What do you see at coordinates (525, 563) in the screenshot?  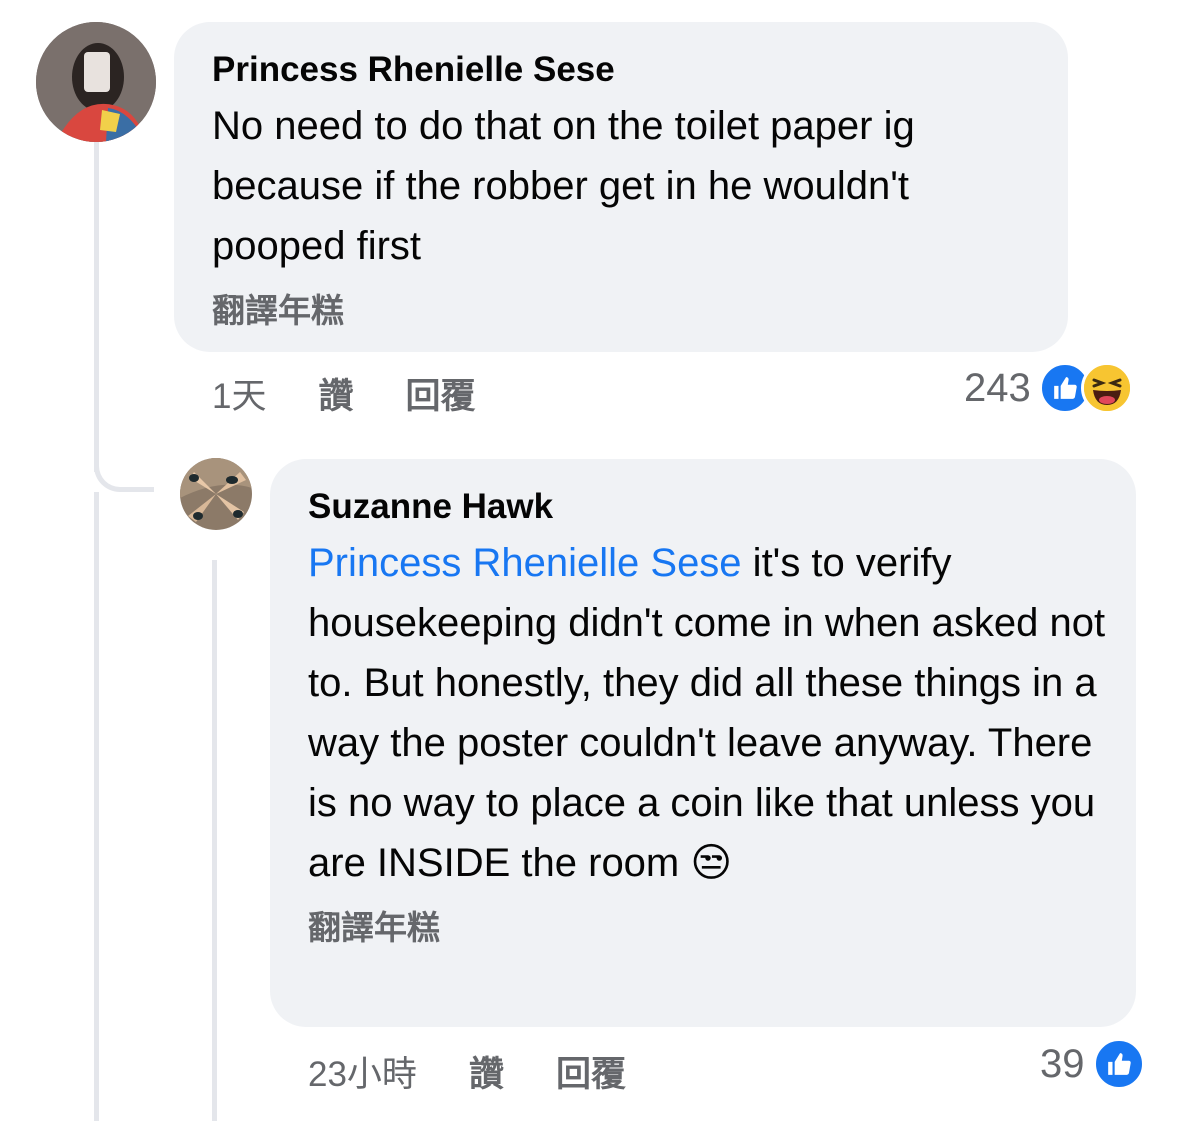 I see `mention-link: Princess Rhenielle Sese` at bounding box center [525, 563].